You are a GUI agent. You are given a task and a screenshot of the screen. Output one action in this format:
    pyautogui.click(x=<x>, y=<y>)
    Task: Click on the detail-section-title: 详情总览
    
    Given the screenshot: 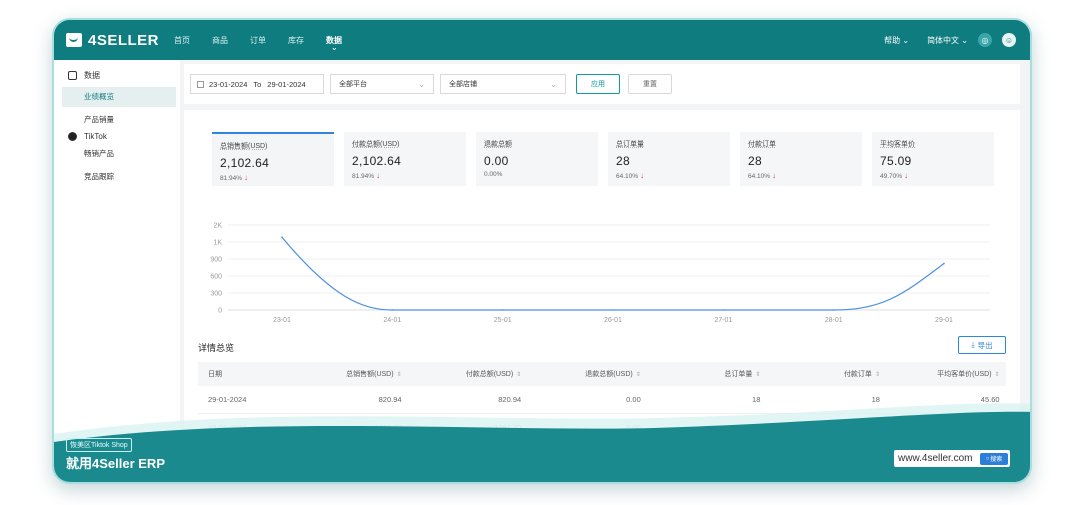 What is the action you would take?
    pyautogui.click(x=216, y=348)
    